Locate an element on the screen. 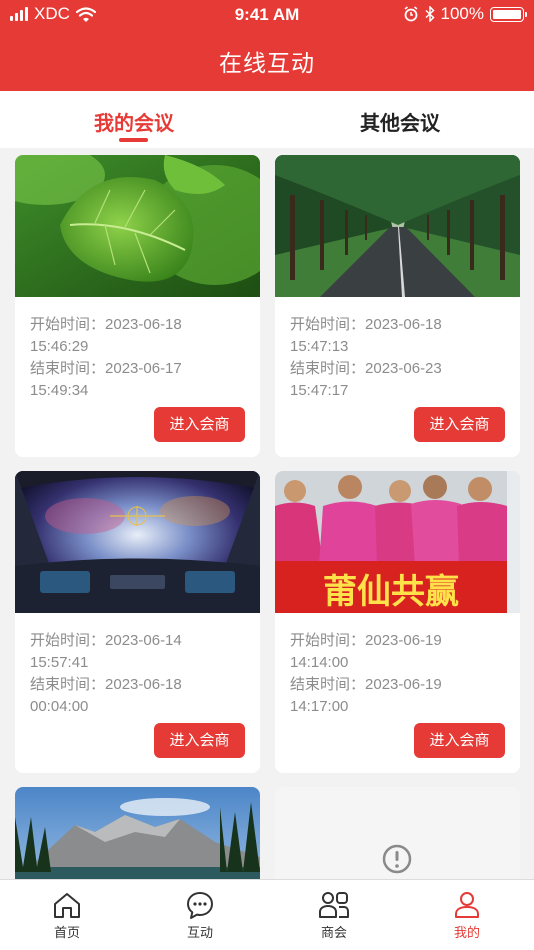 Image resolution: width=534 pixels, height=950 pixels. bottom-tab-bar: 首页 互动 商会 我的 is located at coordinates (267, 914).